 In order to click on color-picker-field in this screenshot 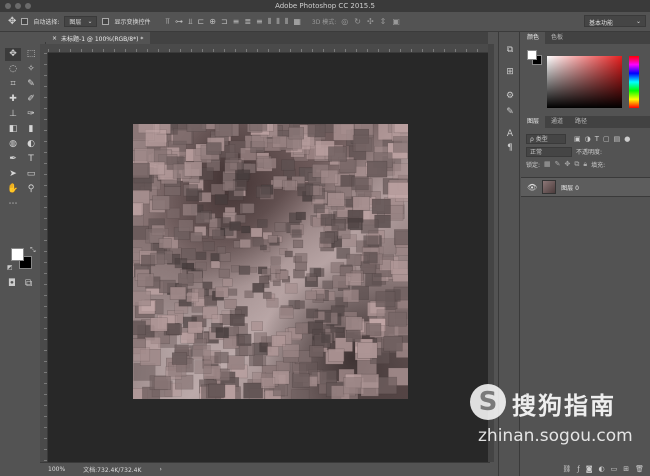, I will do `click(584, 82)`.